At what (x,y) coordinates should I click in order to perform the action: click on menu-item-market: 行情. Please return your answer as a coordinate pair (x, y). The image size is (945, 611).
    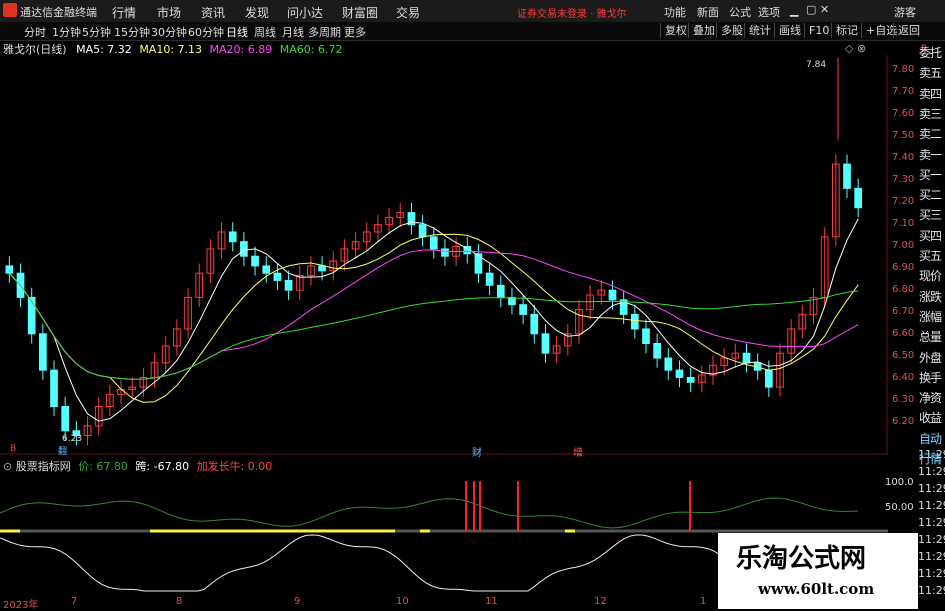
    Looking at the image, I should click on (124, 12).